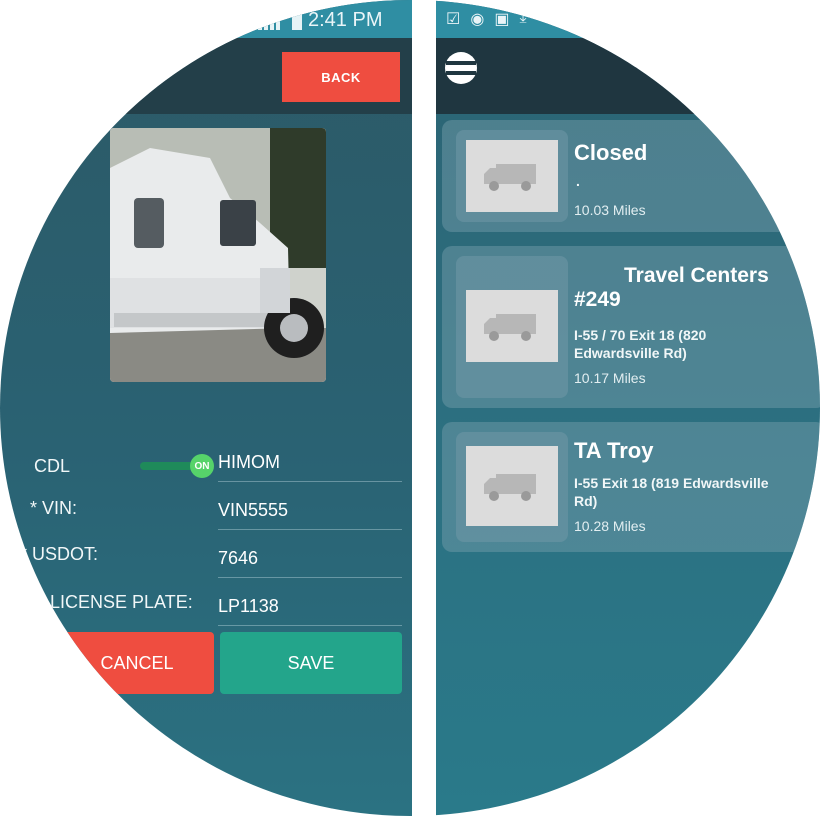 Image resolution: width=820 pixels, height=816 pixels. Describe the element at coordinates (341, 77) in the screenshot. I see `back-button: BACK` at that location.